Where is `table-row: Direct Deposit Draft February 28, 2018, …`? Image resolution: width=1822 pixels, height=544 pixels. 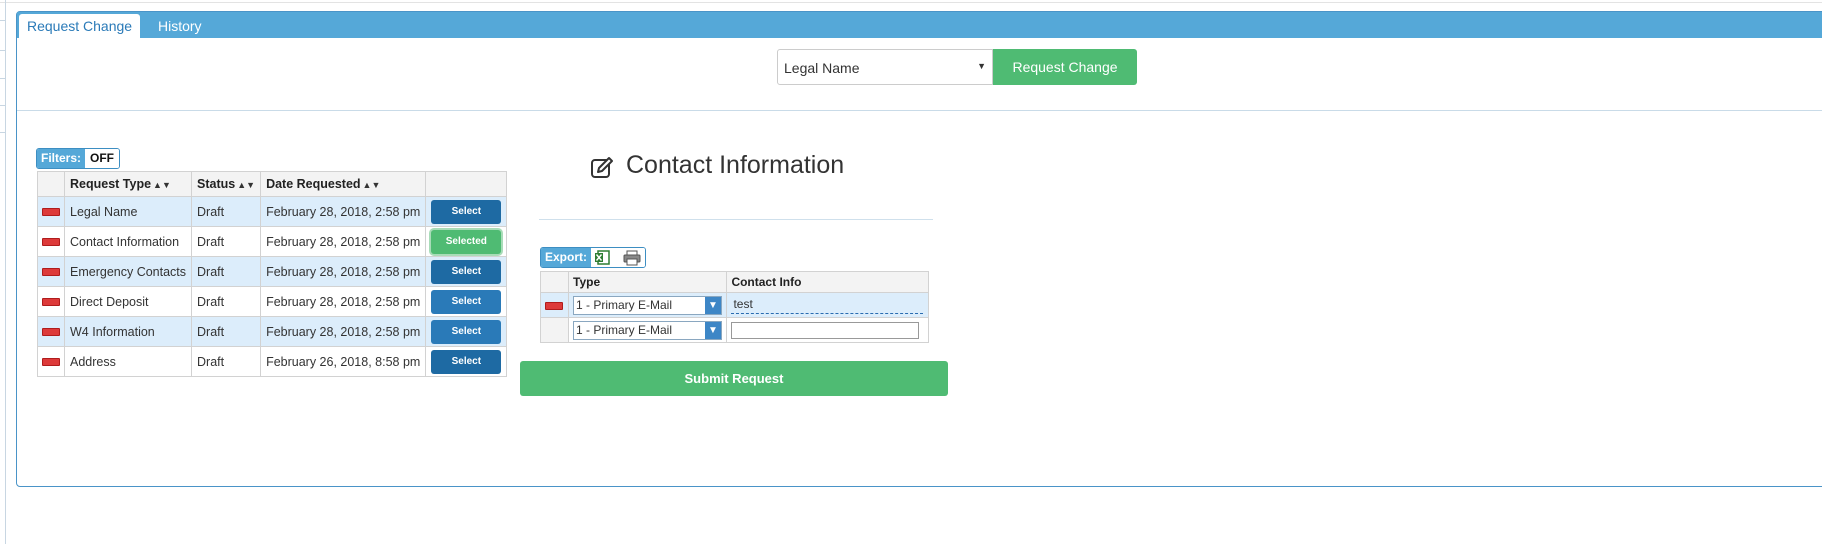 table-row: Direct Deposit Draft February 28, 2018, … is located at coordinates (272, 301).